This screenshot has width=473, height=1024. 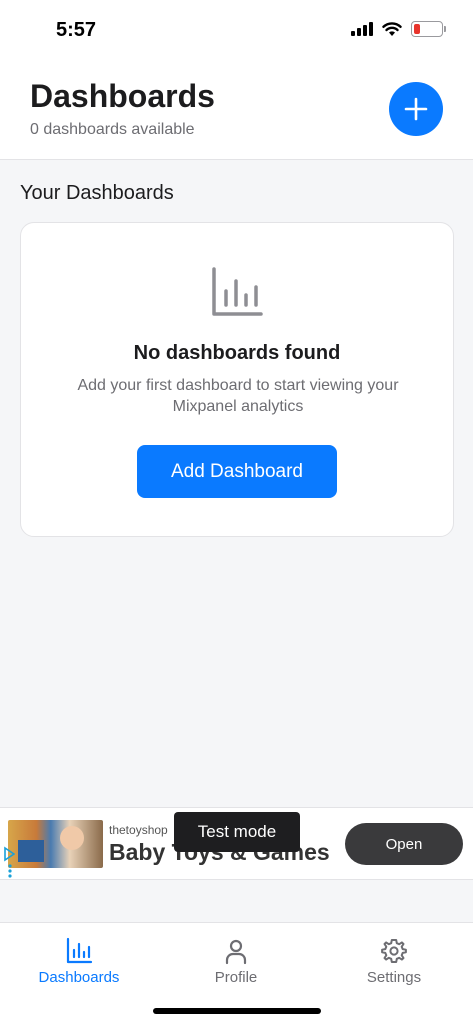 I want to click on section-title: Your Dashboards, so click(x=97, y=193).